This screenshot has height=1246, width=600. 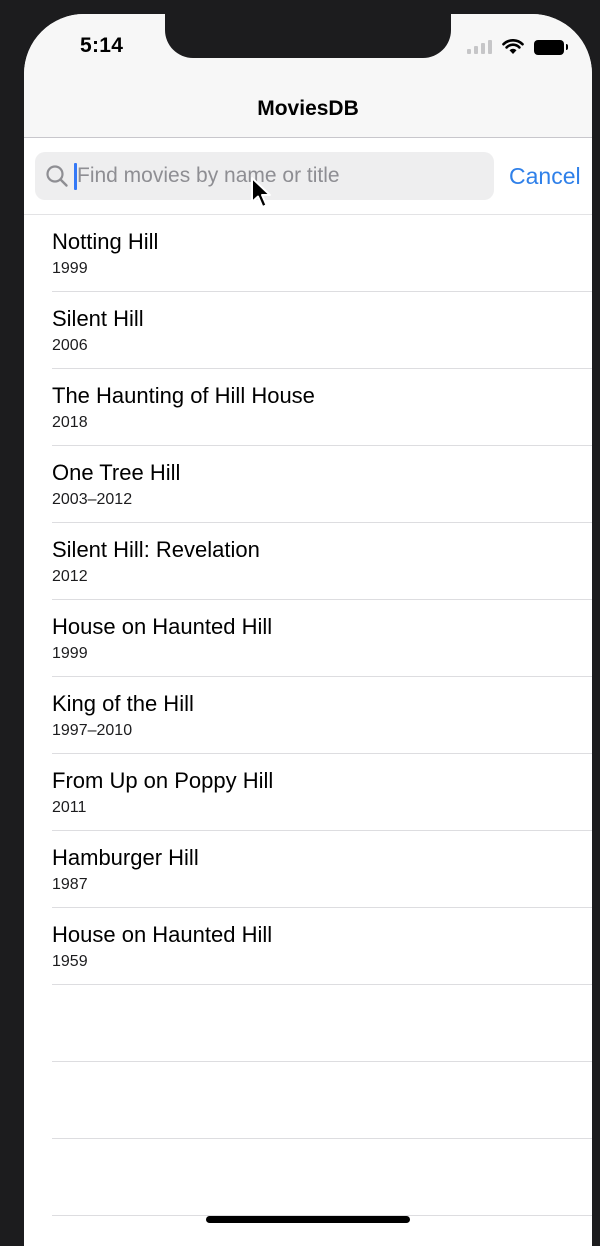 I want to click on cellular-signal-icon, so click(x=479, y=47).